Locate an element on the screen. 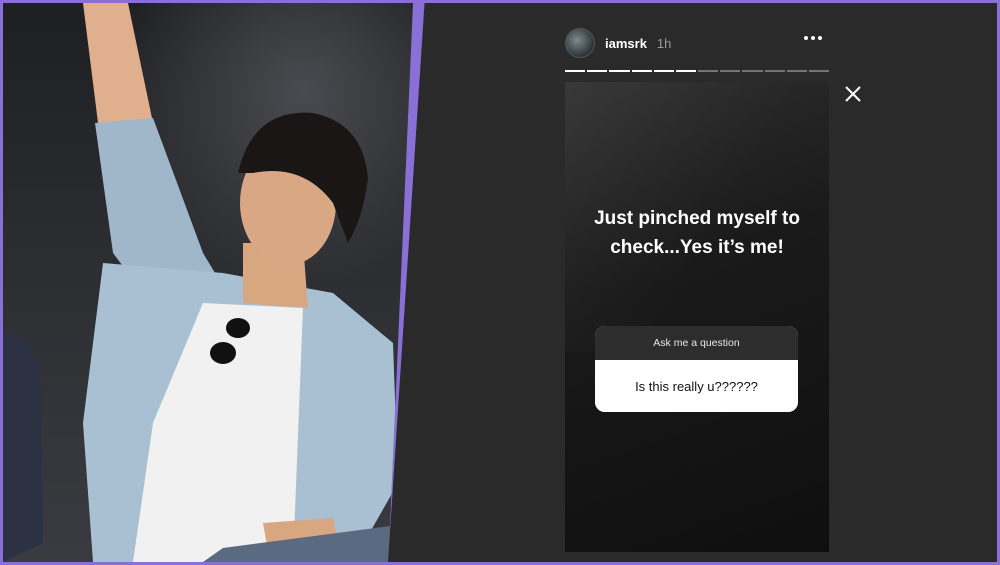 The height and width of the screenshot is (565, 1000). more-horizontal-icon is located at coordinates (813, 38).